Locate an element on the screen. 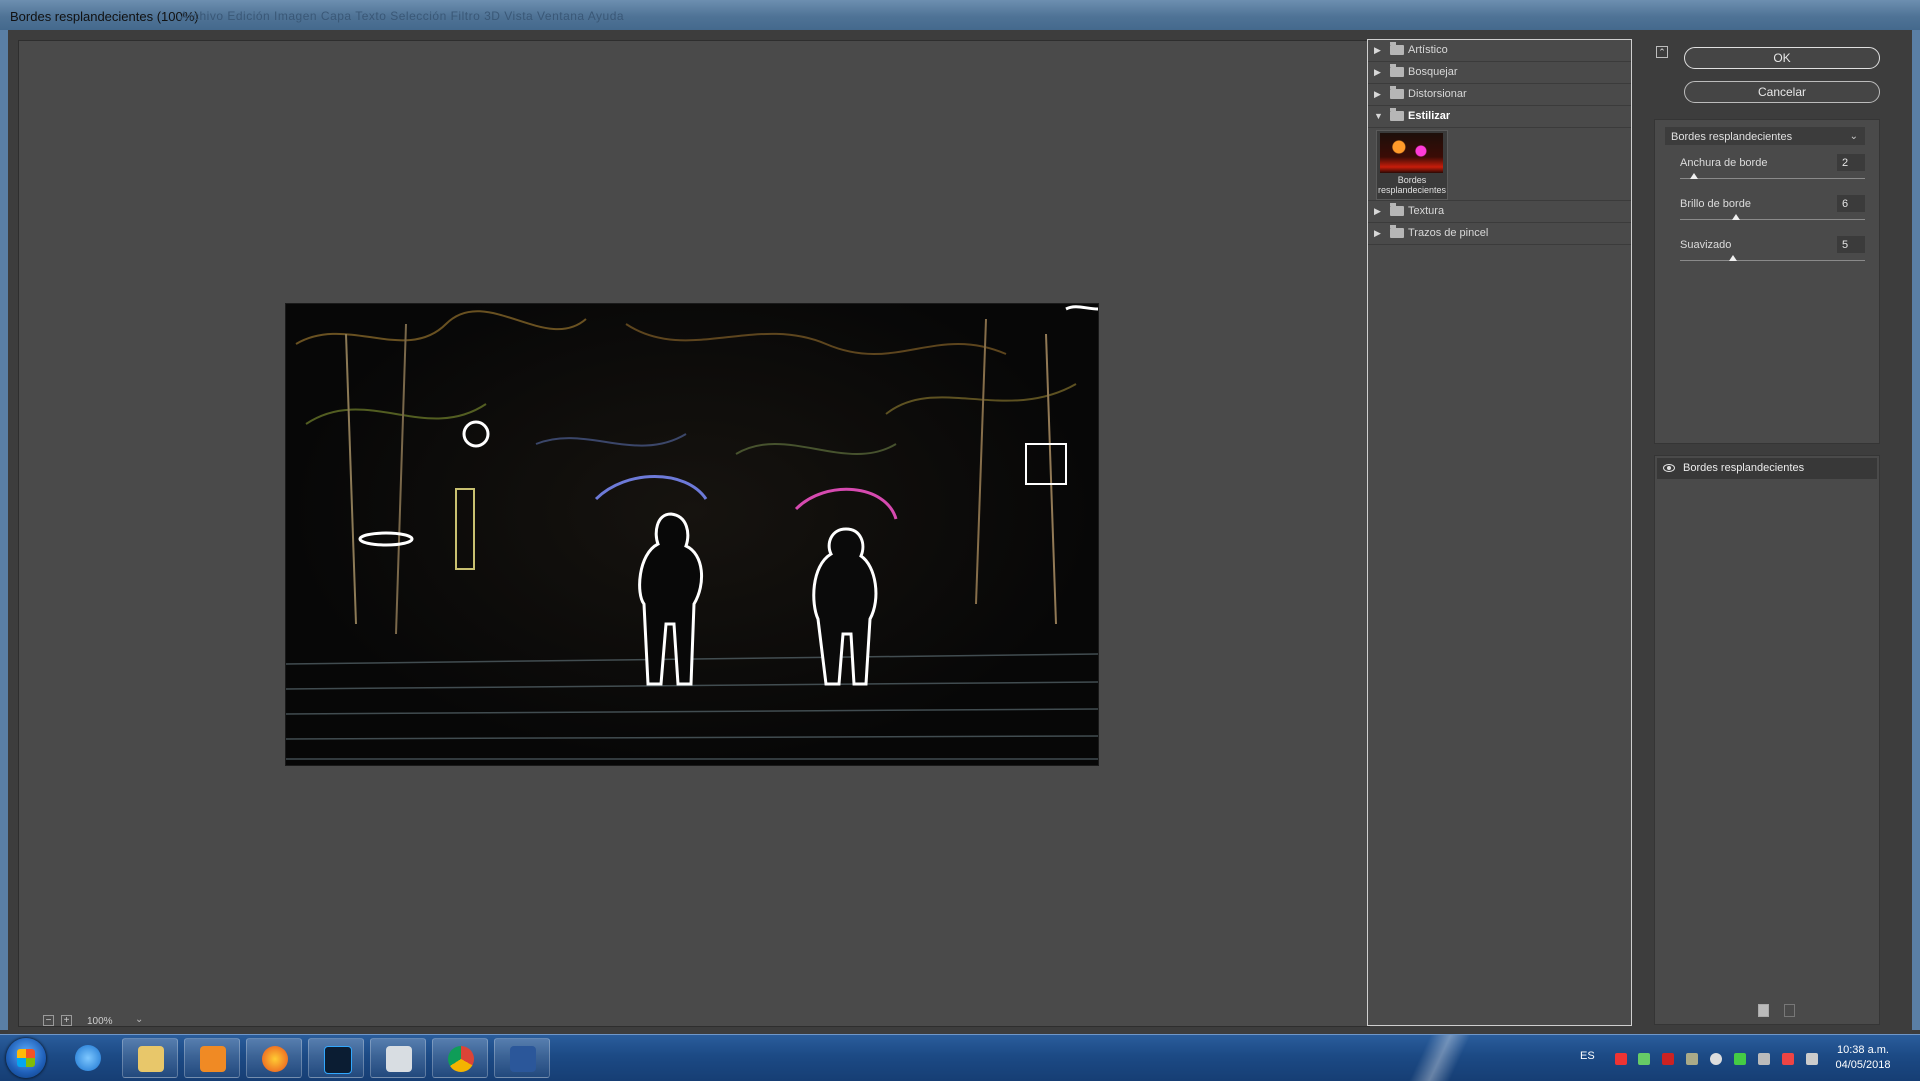 This screenshot has height=1081, width=1920. category-trazos-de-pincel: ▶ Trazos de pincel is located at coordinates (1499, 234).